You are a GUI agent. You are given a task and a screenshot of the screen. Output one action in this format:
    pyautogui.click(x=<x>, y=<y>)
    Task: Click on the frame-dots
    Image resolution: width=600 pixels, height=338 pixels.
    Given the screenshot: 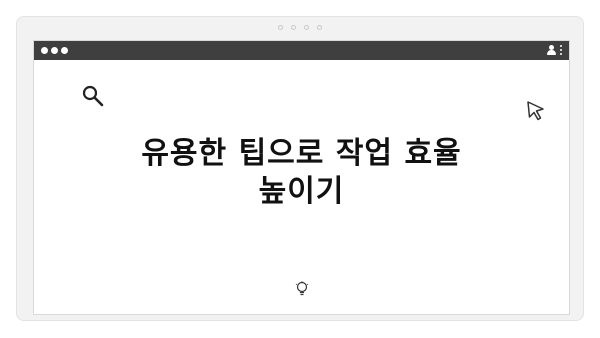 What is the action you would take?
    pyautogui.click(x=300, y=27)
    